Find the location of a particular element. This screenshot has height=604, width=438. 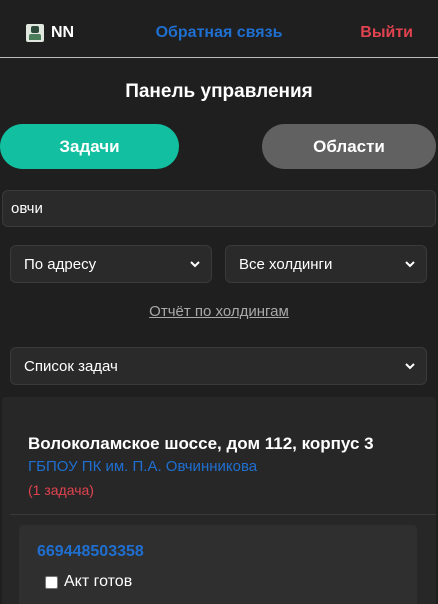

holding-select: Все холдинги is located at coordinates (326, 264).